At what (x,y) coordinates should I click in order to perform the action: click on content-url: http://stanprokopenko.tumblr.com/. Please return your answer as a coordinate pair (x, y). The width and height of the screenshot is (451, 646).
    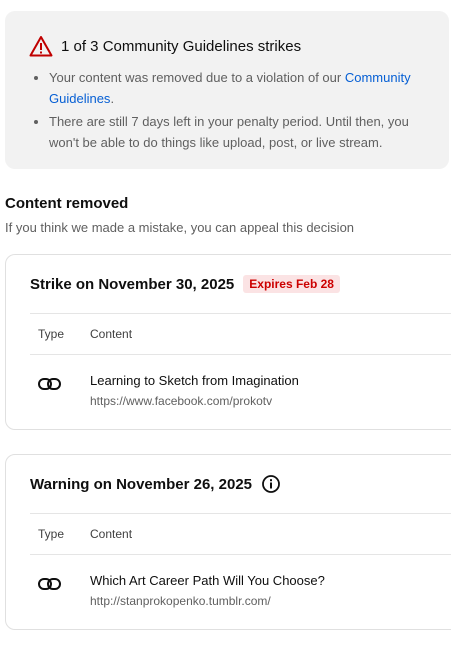
    Looking at the image, I should click on (207, 601).